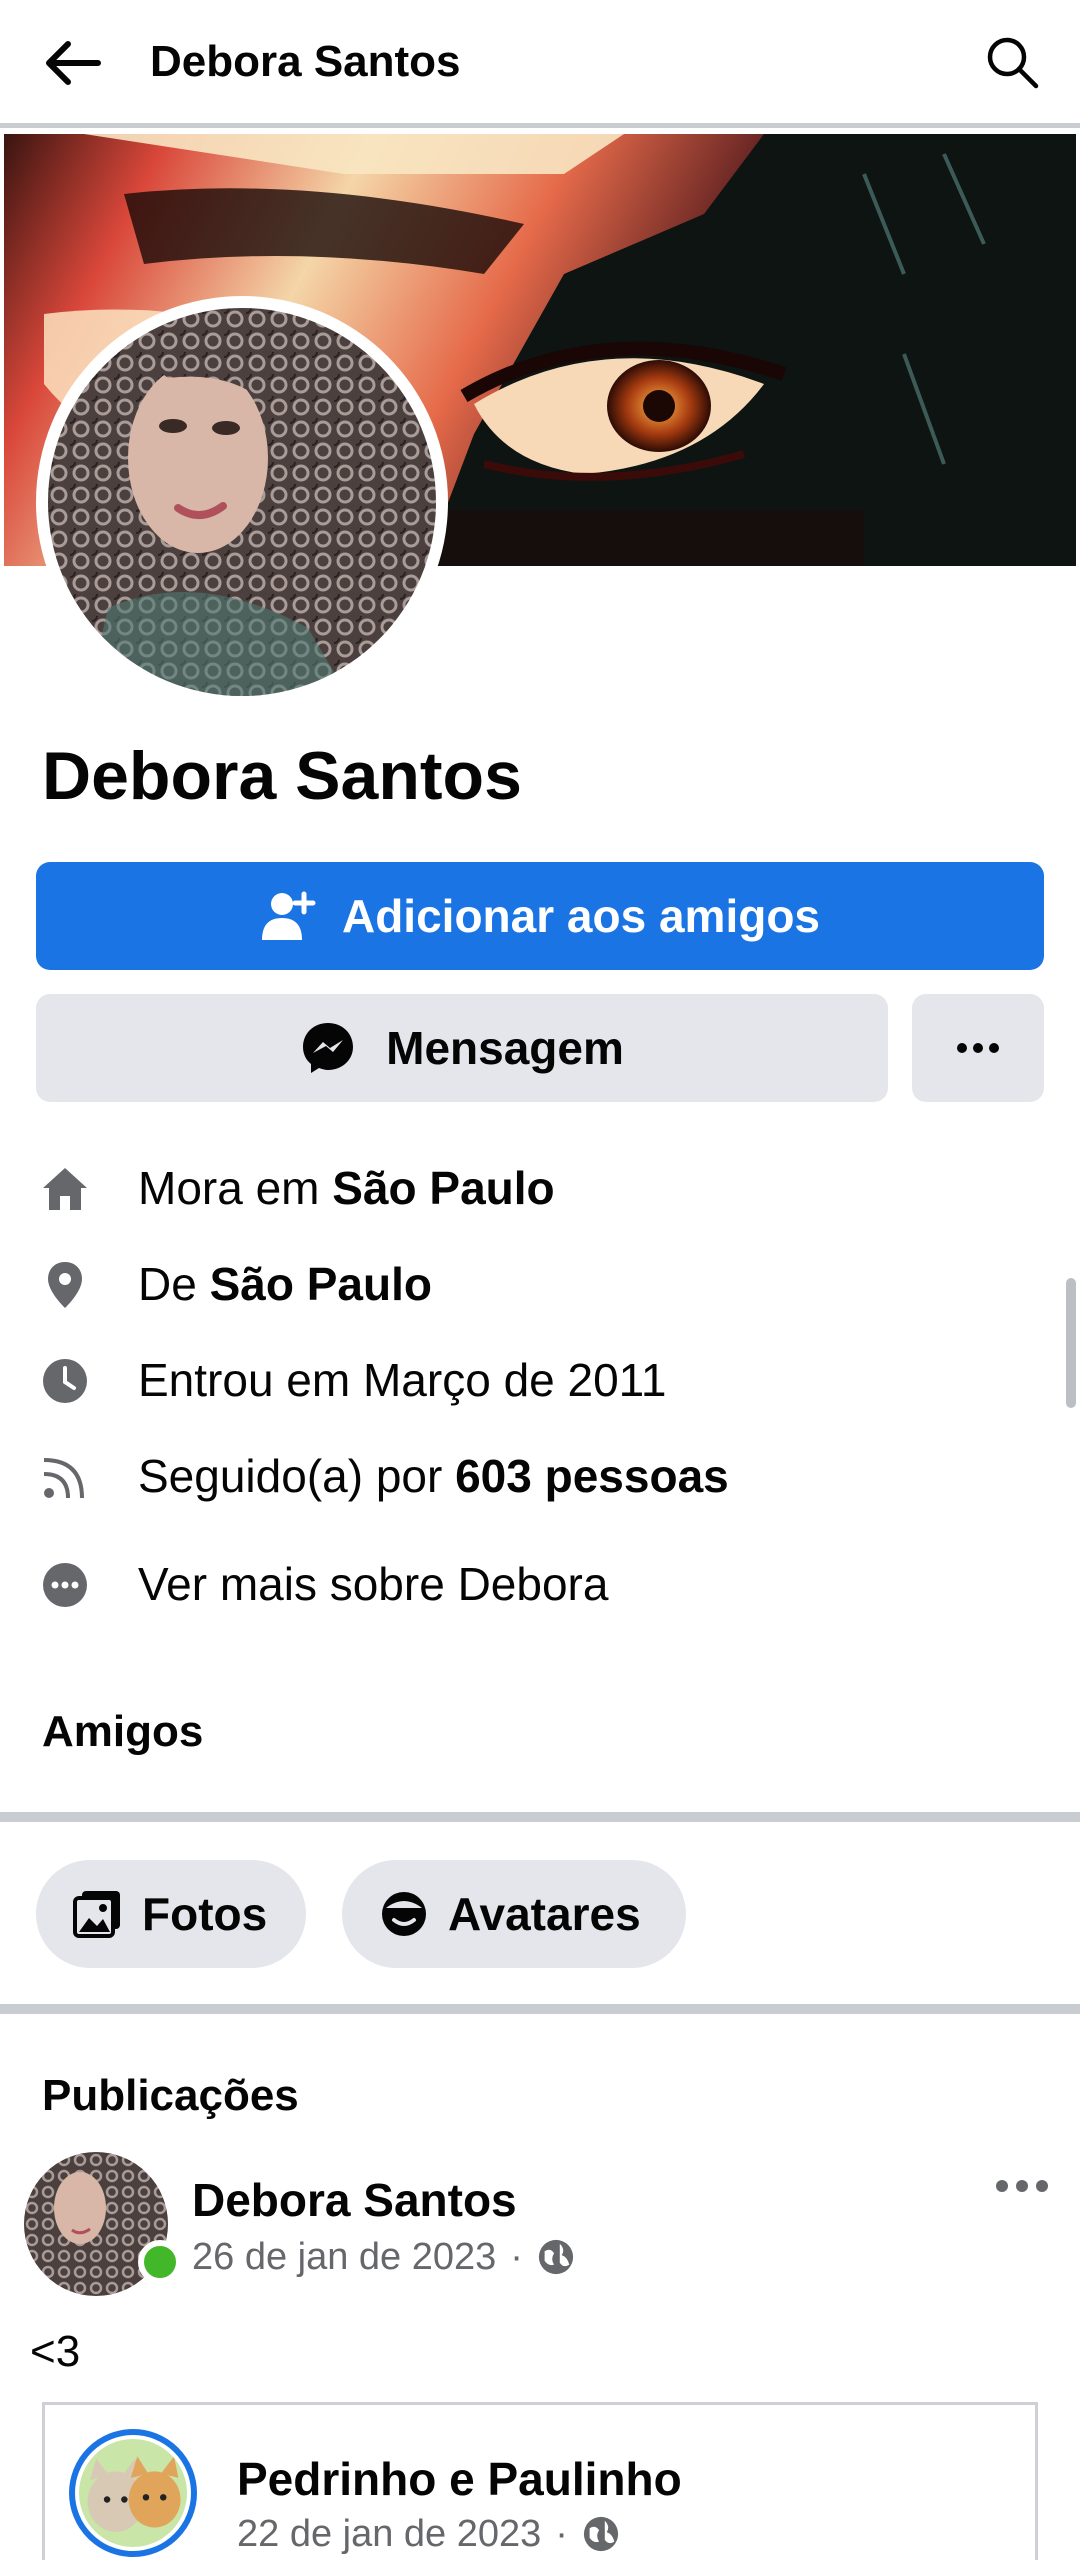 The width and height of the screenshot is (1080, 2560). I want to click on posts-section-title: Publicações, so click(170, 2095).